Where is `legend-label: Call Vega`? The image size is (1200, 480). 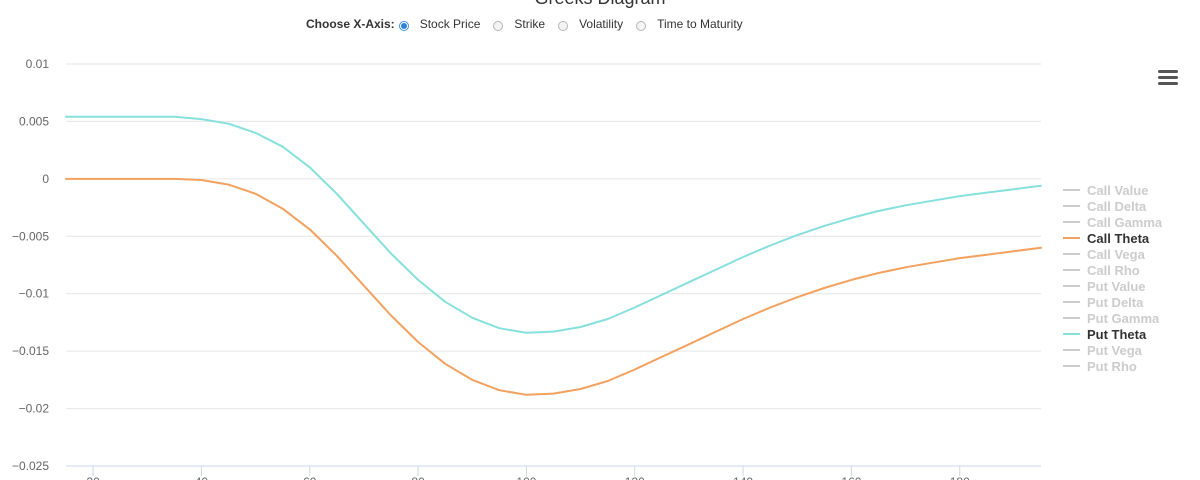 legend-label: Call Vega is located at coordinates (1116, 254).